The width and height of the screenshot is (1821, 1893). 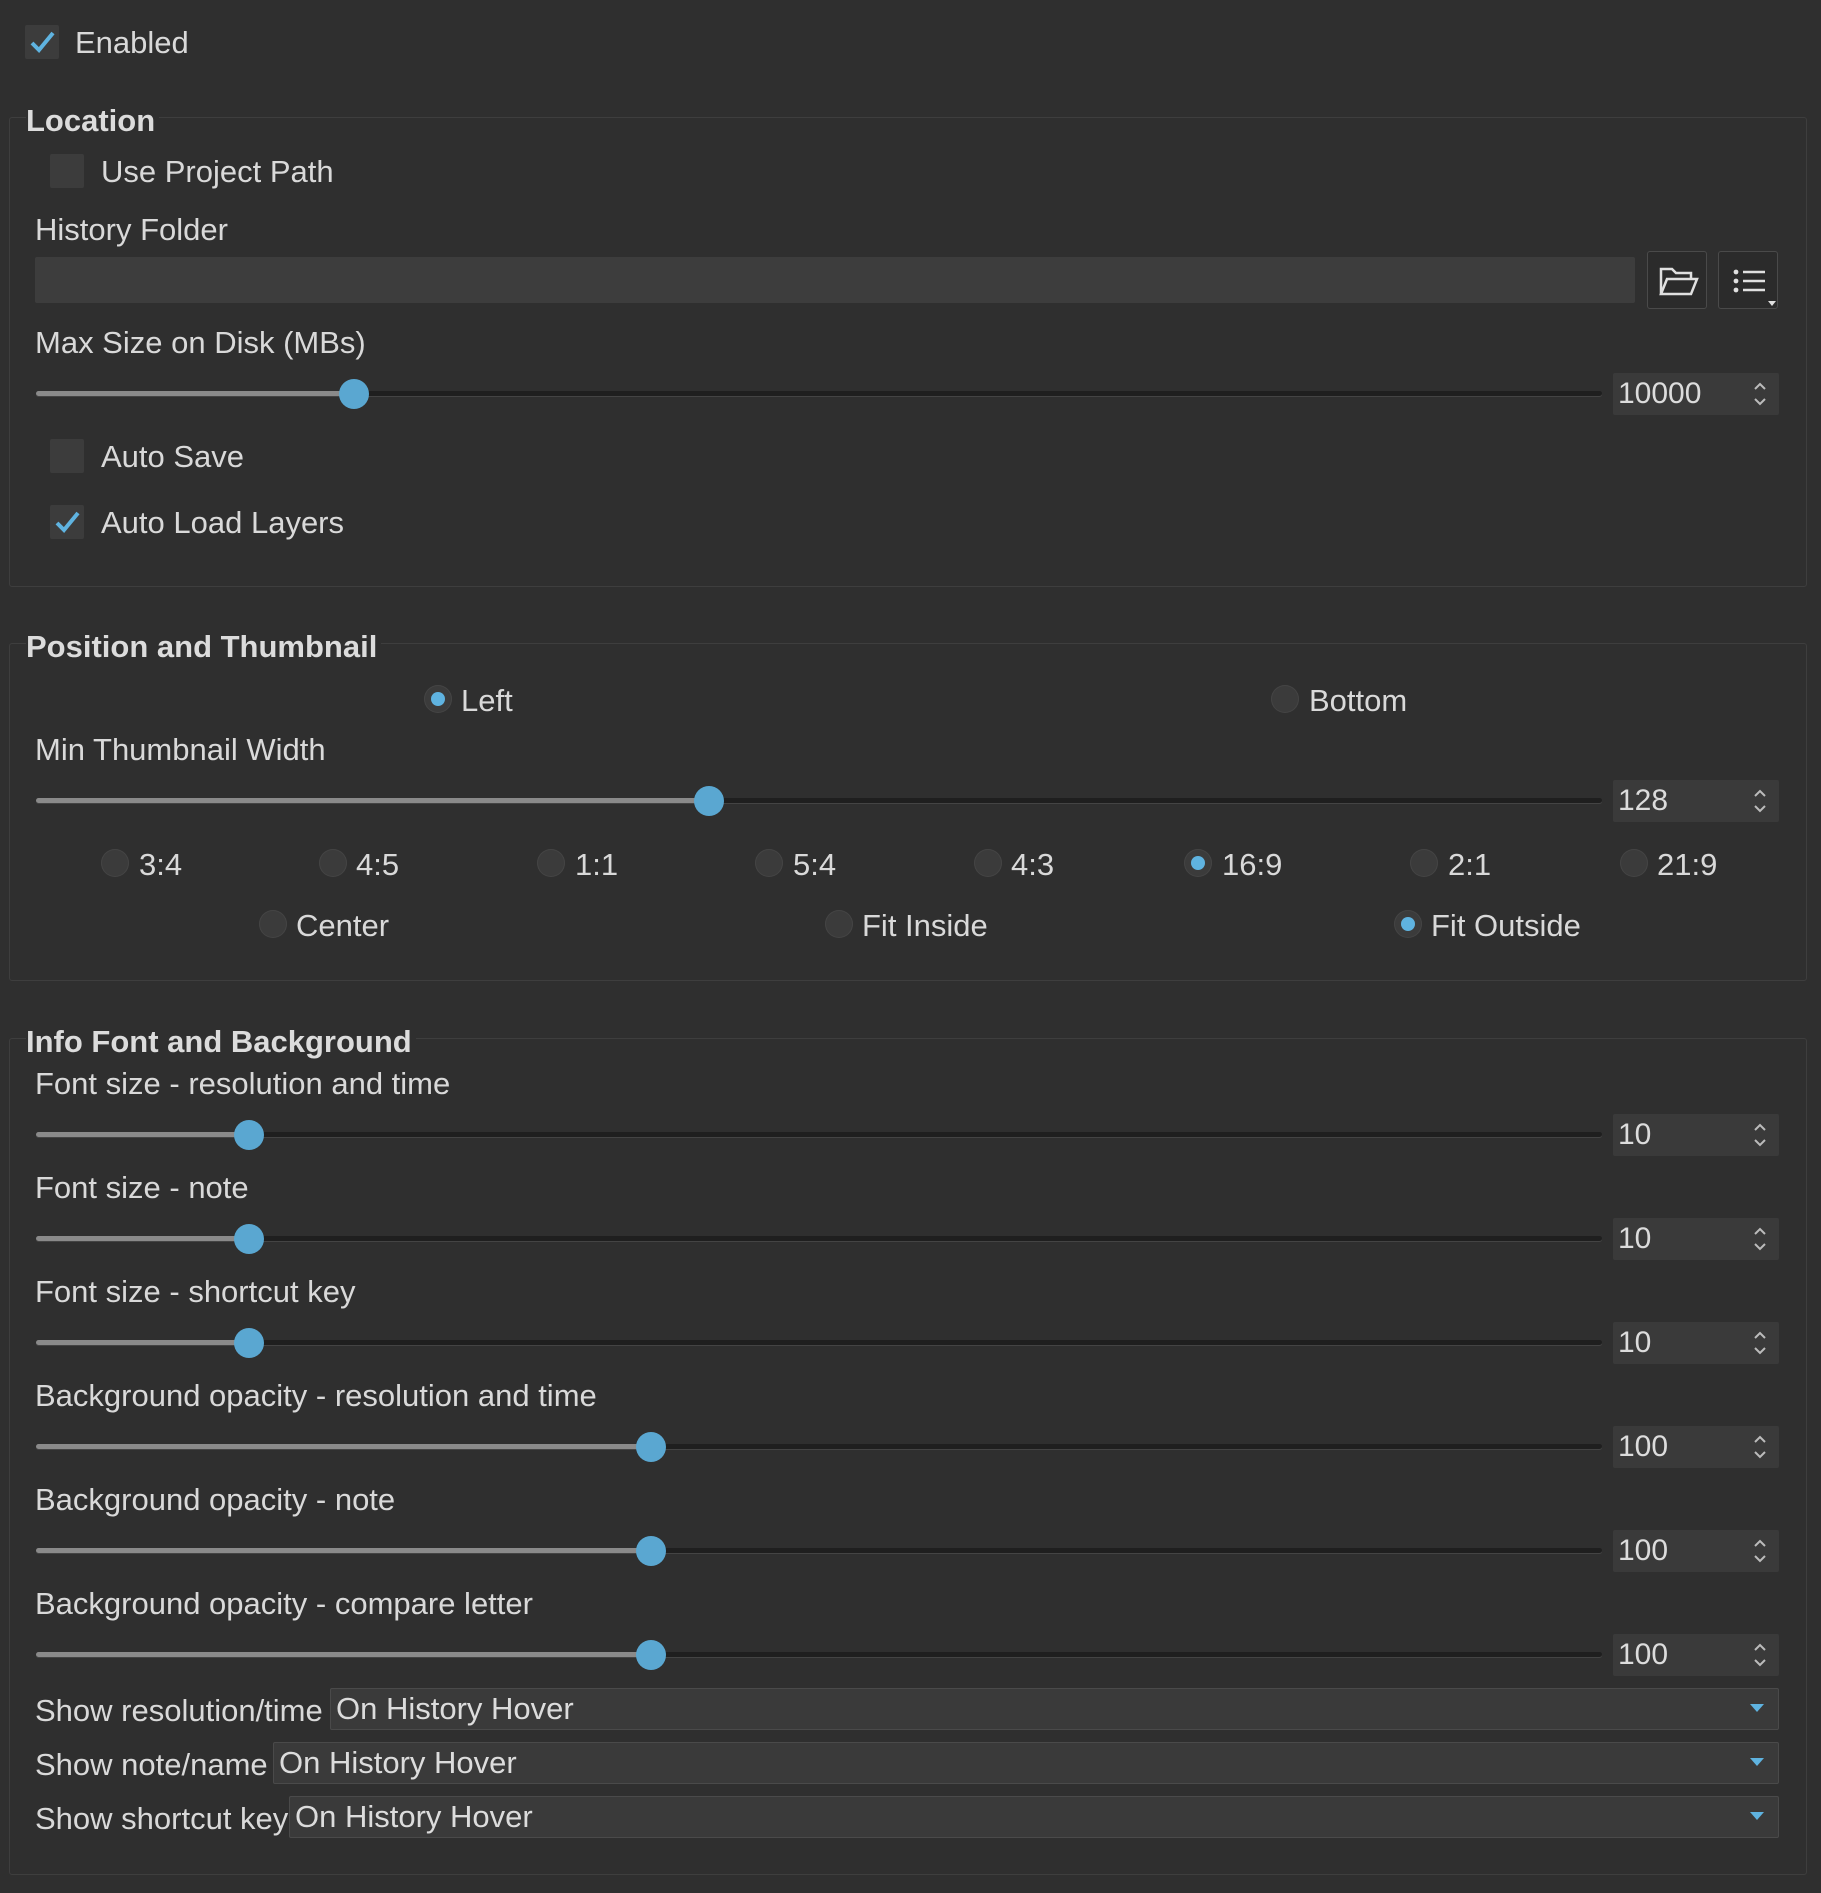 I want to click on bg-opacity-res-time-spinbox: 100, so click(x=1696, y=1447).